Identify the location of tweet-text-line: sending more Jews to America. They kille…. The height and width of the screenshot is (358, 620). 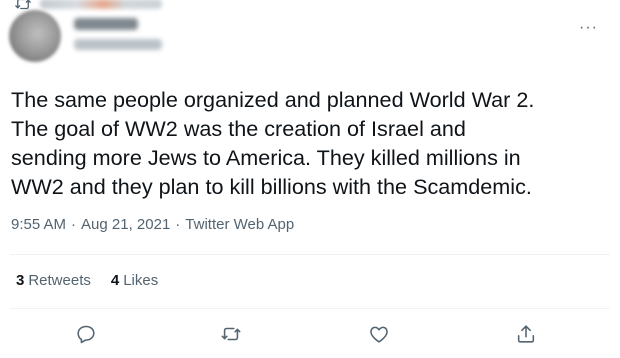
(266, 157).